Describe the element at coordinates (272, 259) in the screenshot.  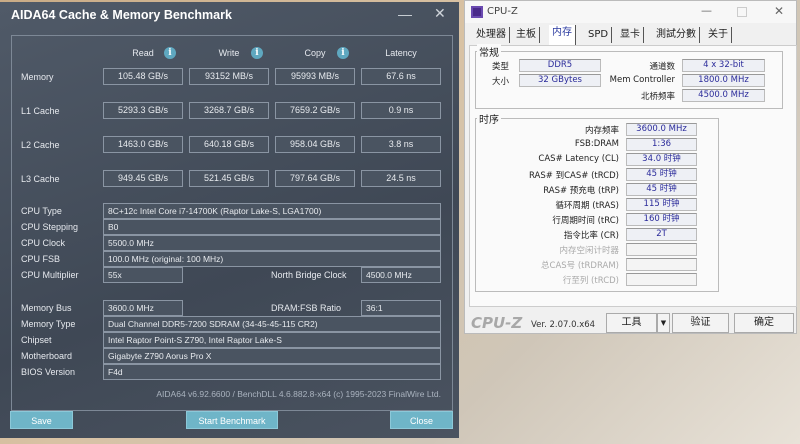
I see `cpu-fsb-value: 100.0 MHz (original: 100 MHz)` at that location.